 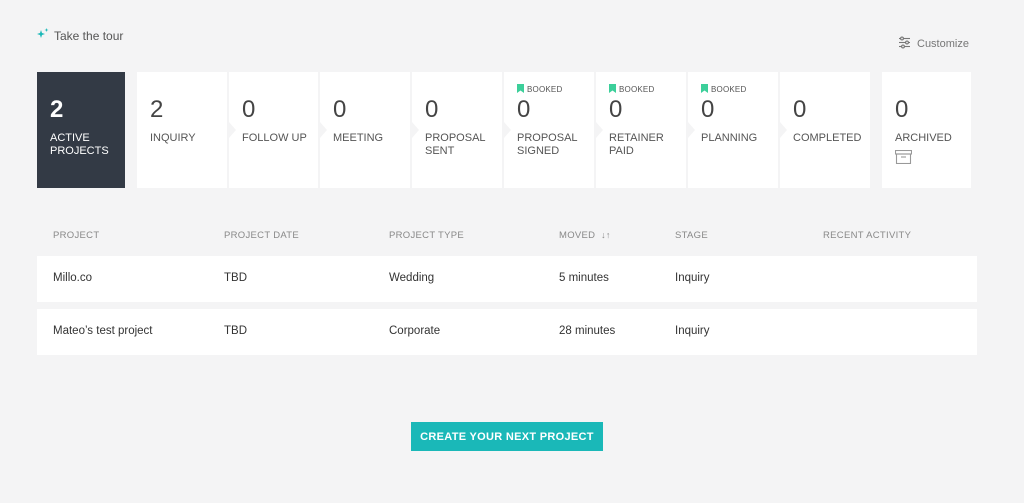 What do you see at coordinates (547, 144) in the screenshot?
I see `stage-label: PROPOSAL SIGNED` at bounding box center [547, 144].